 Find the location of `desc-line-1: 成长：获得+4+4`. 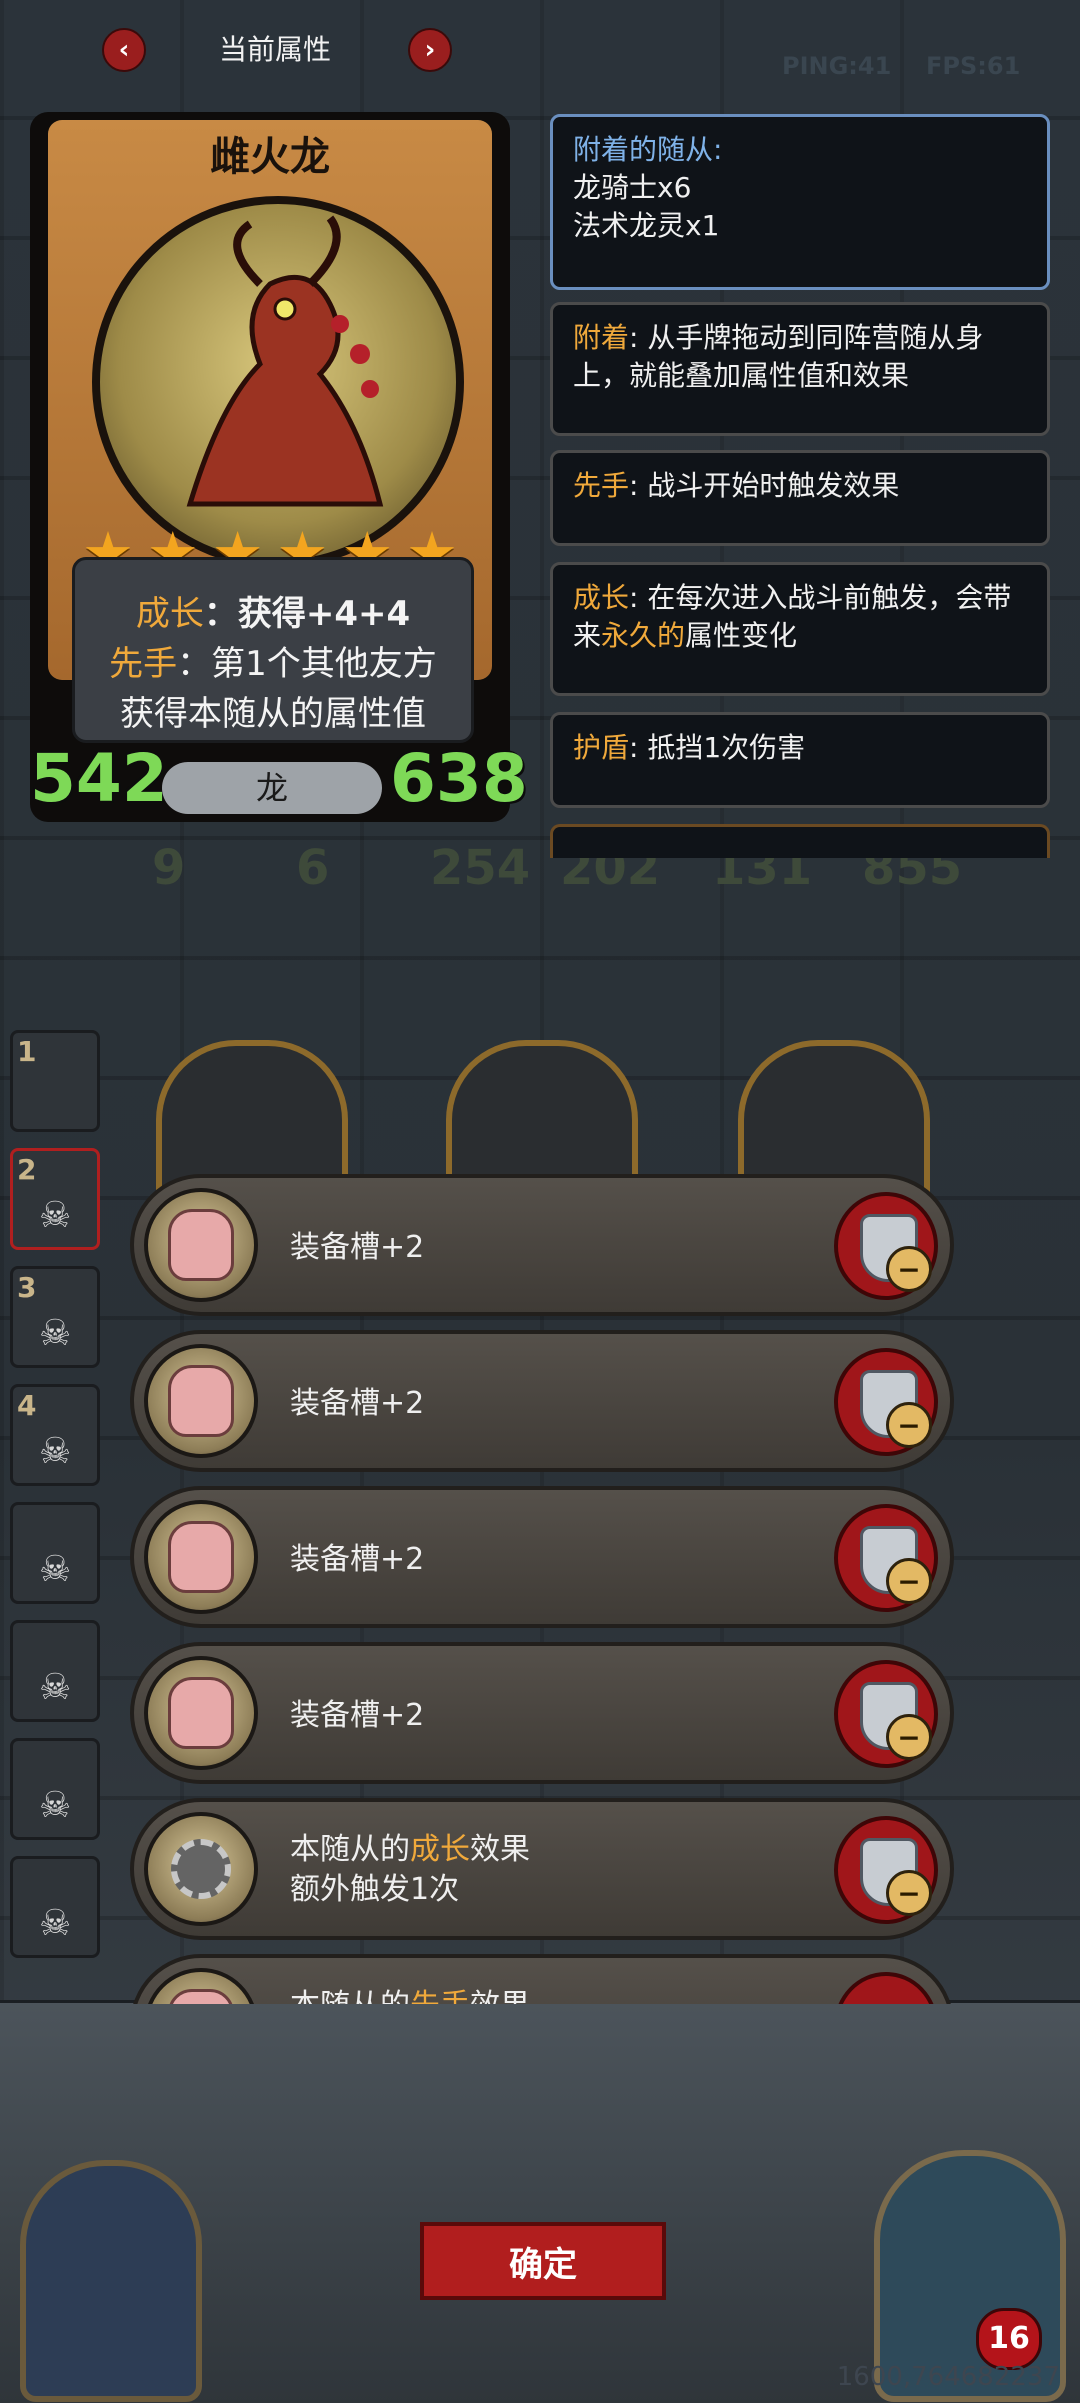

desc-line-1: 成长：获得+4+4 is located at coordinates (273, 610).